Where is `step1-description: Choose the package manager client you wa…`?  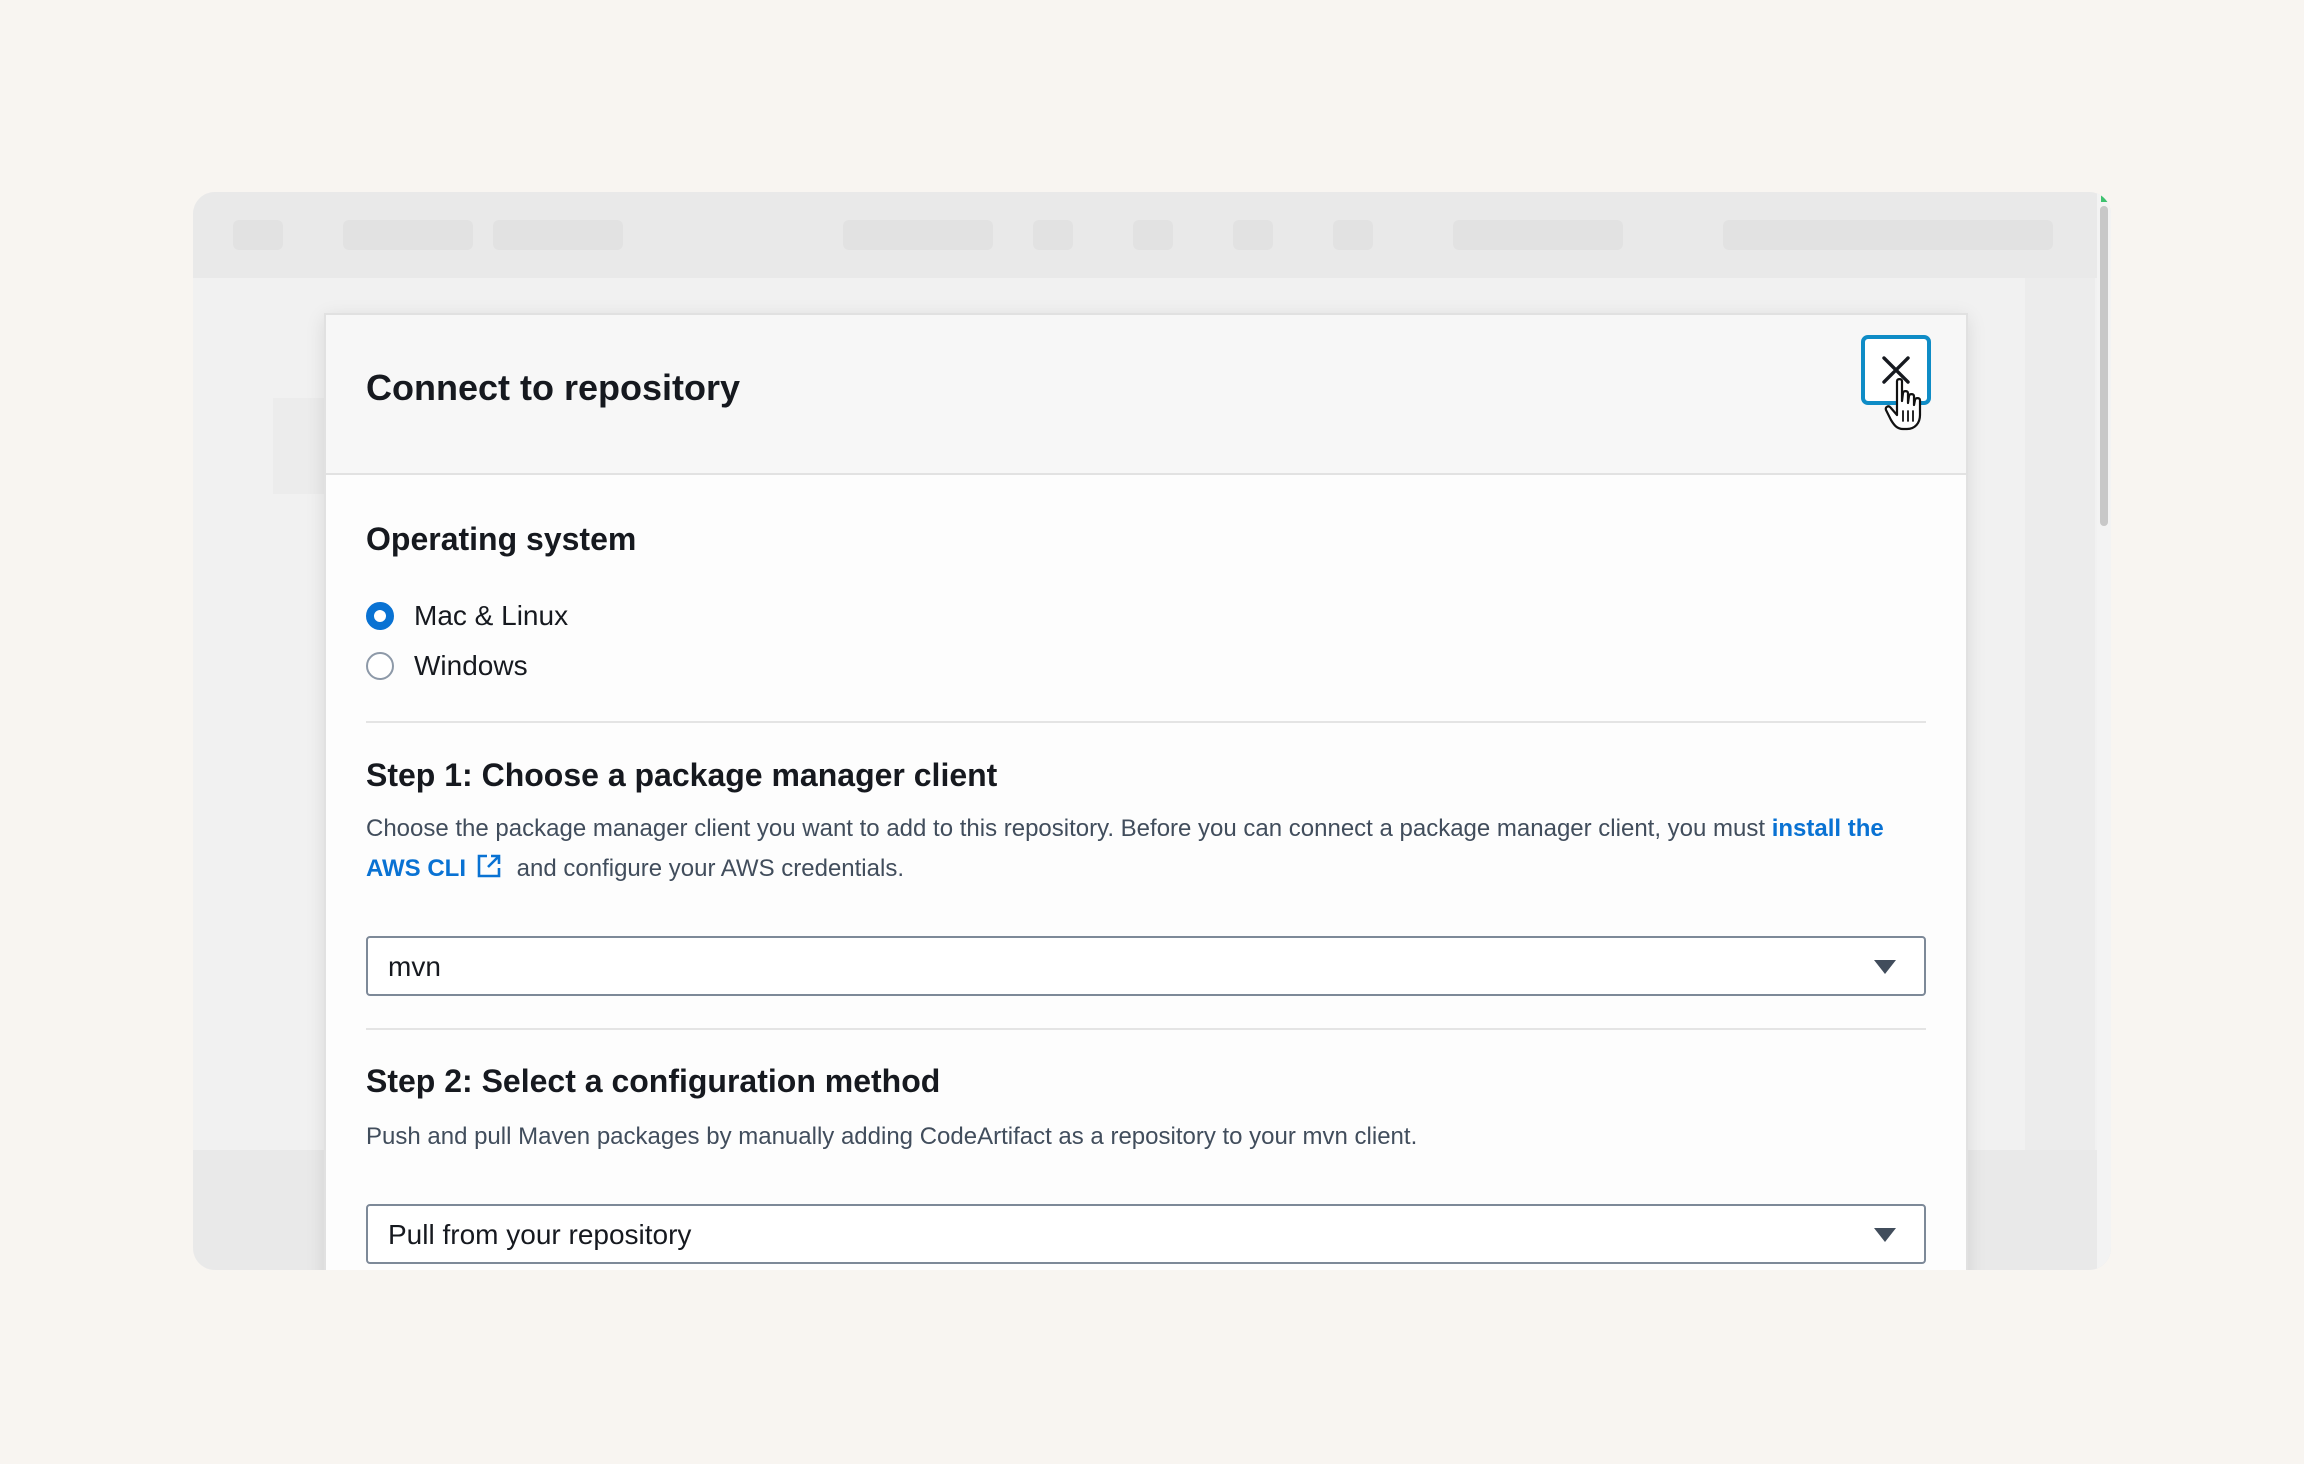 step1-description: Choose the package manager client you wa… is located at coordinates (1146, 849).